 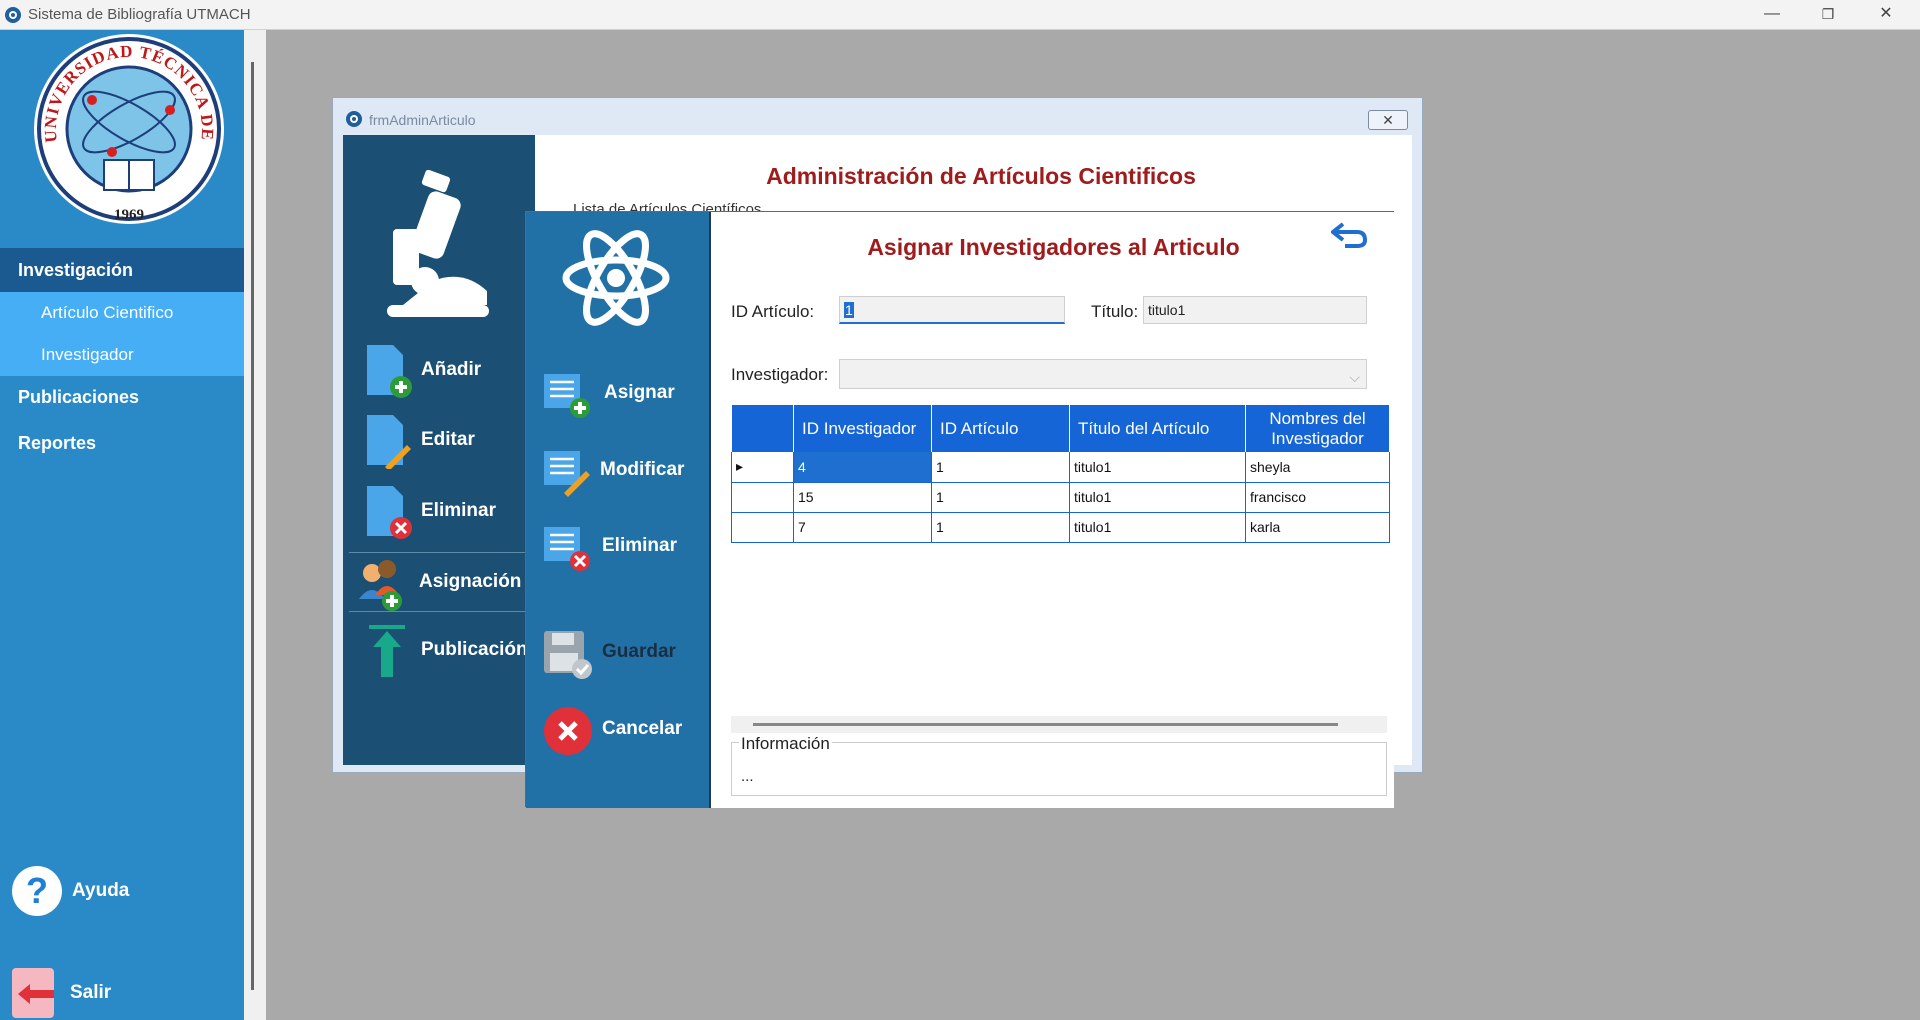 What do you see at coordinates (762, 467) in the screenshot?
I see `current-row-marker: ▸` at bounding box center [762, 467].